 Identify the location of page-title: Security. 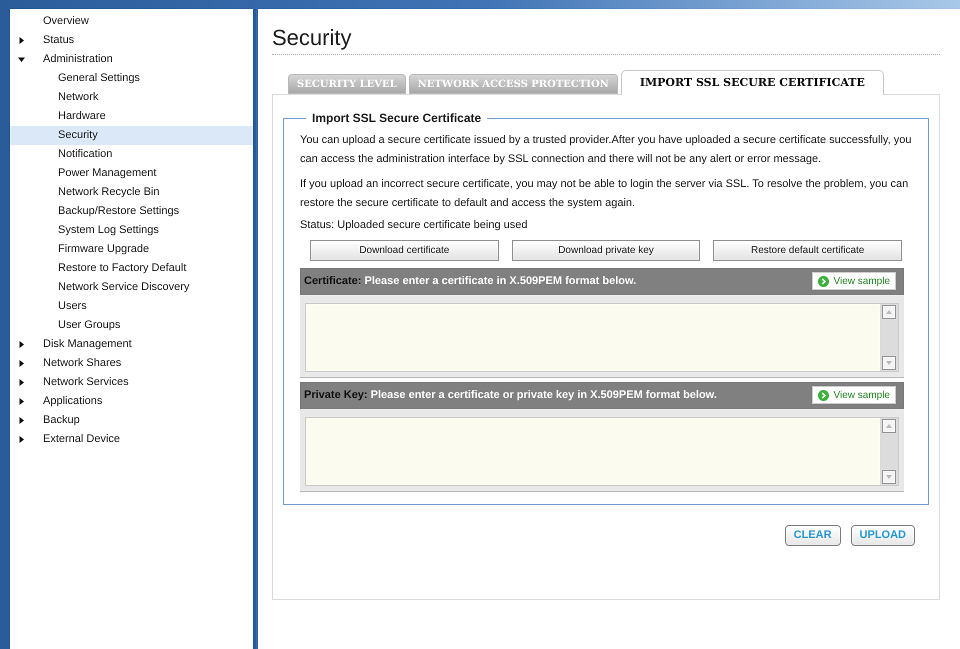
(312, 38).